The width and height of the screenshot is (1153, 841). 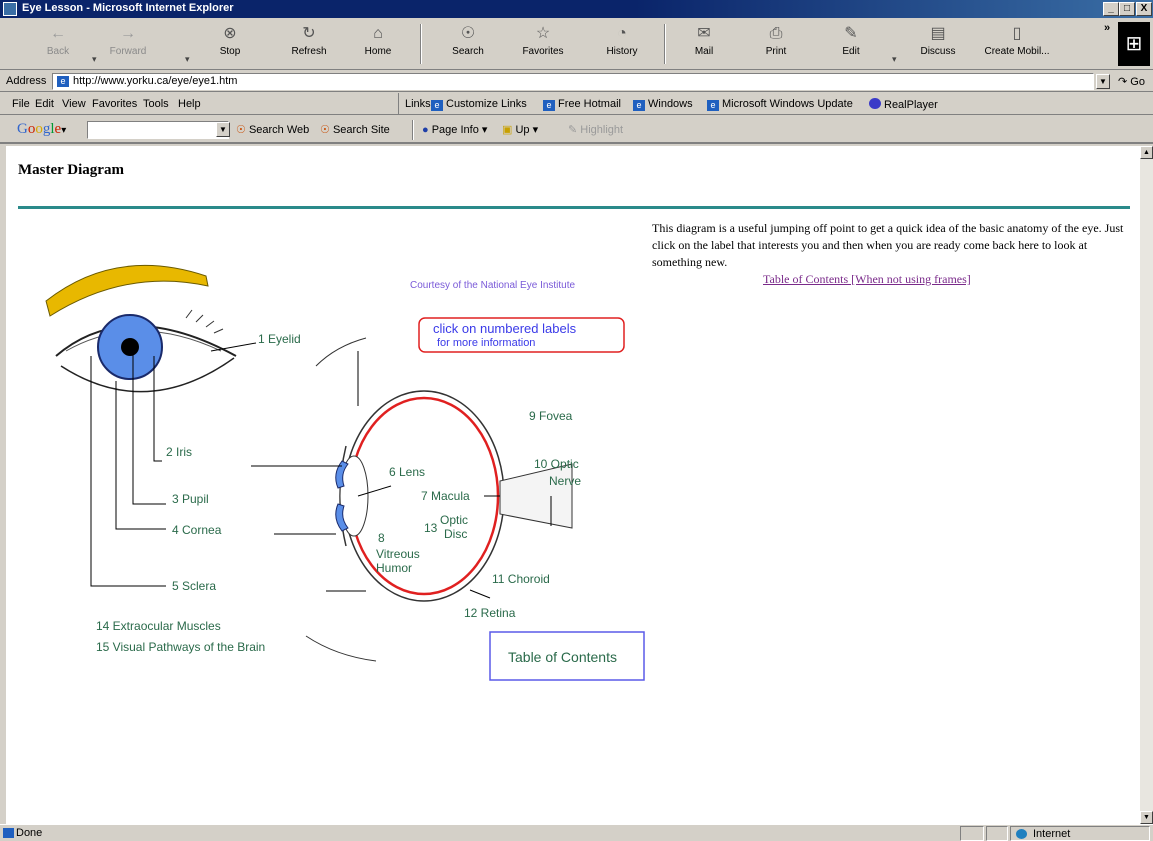 What do you see at coordinates (445, 496) in the screenshot?
I see `label-macula: 7 Macula` at bounding box center [445, 496].